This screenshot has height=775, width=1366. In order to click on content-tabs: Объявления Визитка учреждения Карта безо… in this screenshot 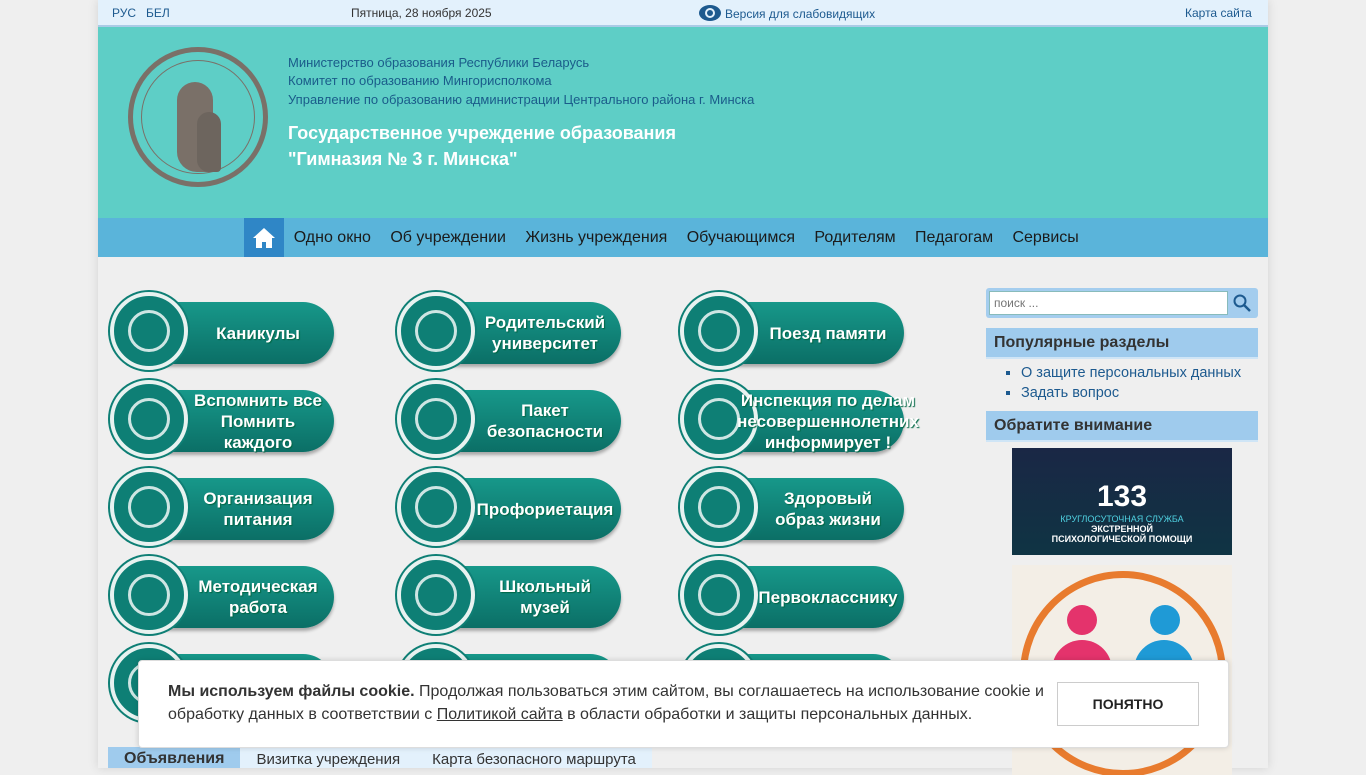, I will do `click(380, 757)`.